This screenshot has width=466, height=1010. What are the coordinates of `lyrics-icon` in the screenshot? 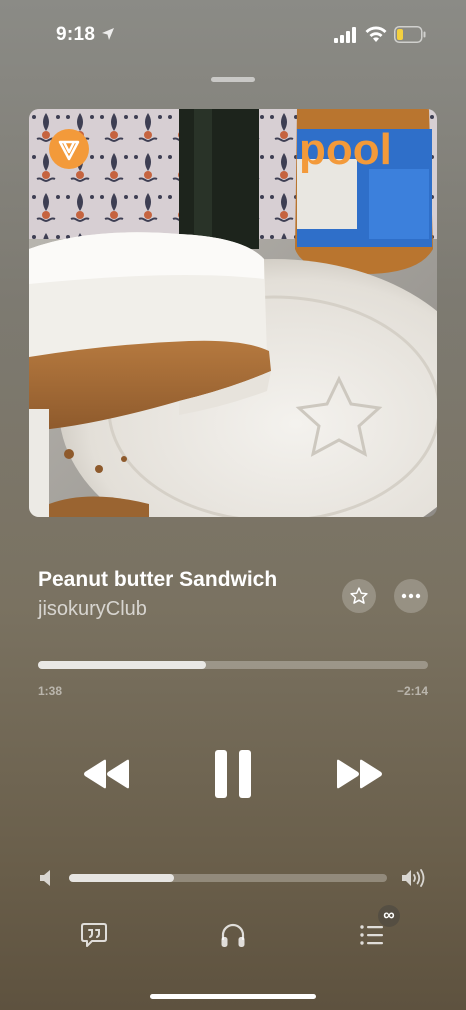 It's located at (94, 935).